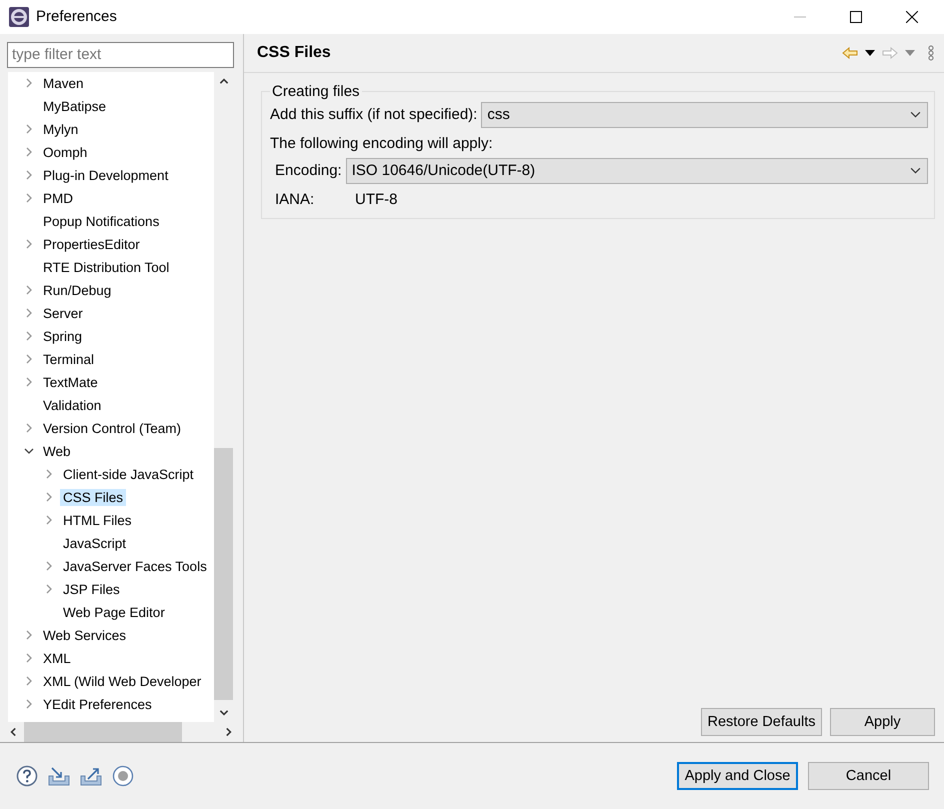  What do you see at coordinates (19, 16) in the screenshot?
I see `app-logo-icon` at bounding box center [19, 16].